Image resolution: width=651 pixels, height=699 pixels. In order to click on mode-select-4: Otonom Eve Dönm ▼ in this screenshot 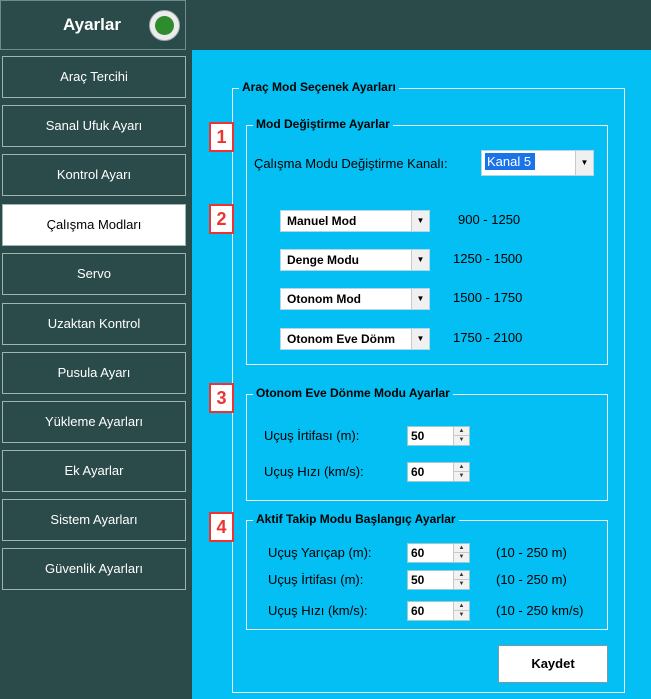, I will do `click(355, 339)`.